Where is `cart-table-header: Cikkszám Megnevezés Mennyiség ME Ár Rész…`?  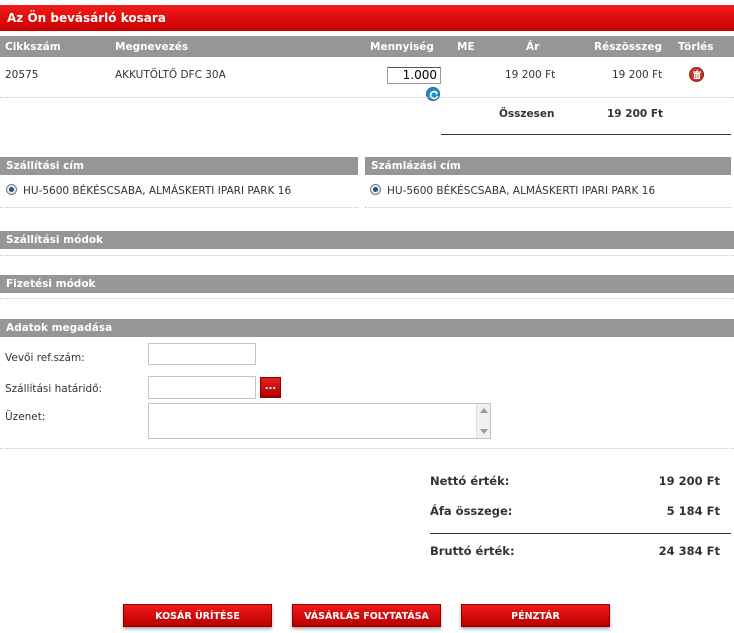 cart-table-header: Cikkszám Megnevezés Mennyiség ME Ár Rész… is located at coordinates (367, 46).